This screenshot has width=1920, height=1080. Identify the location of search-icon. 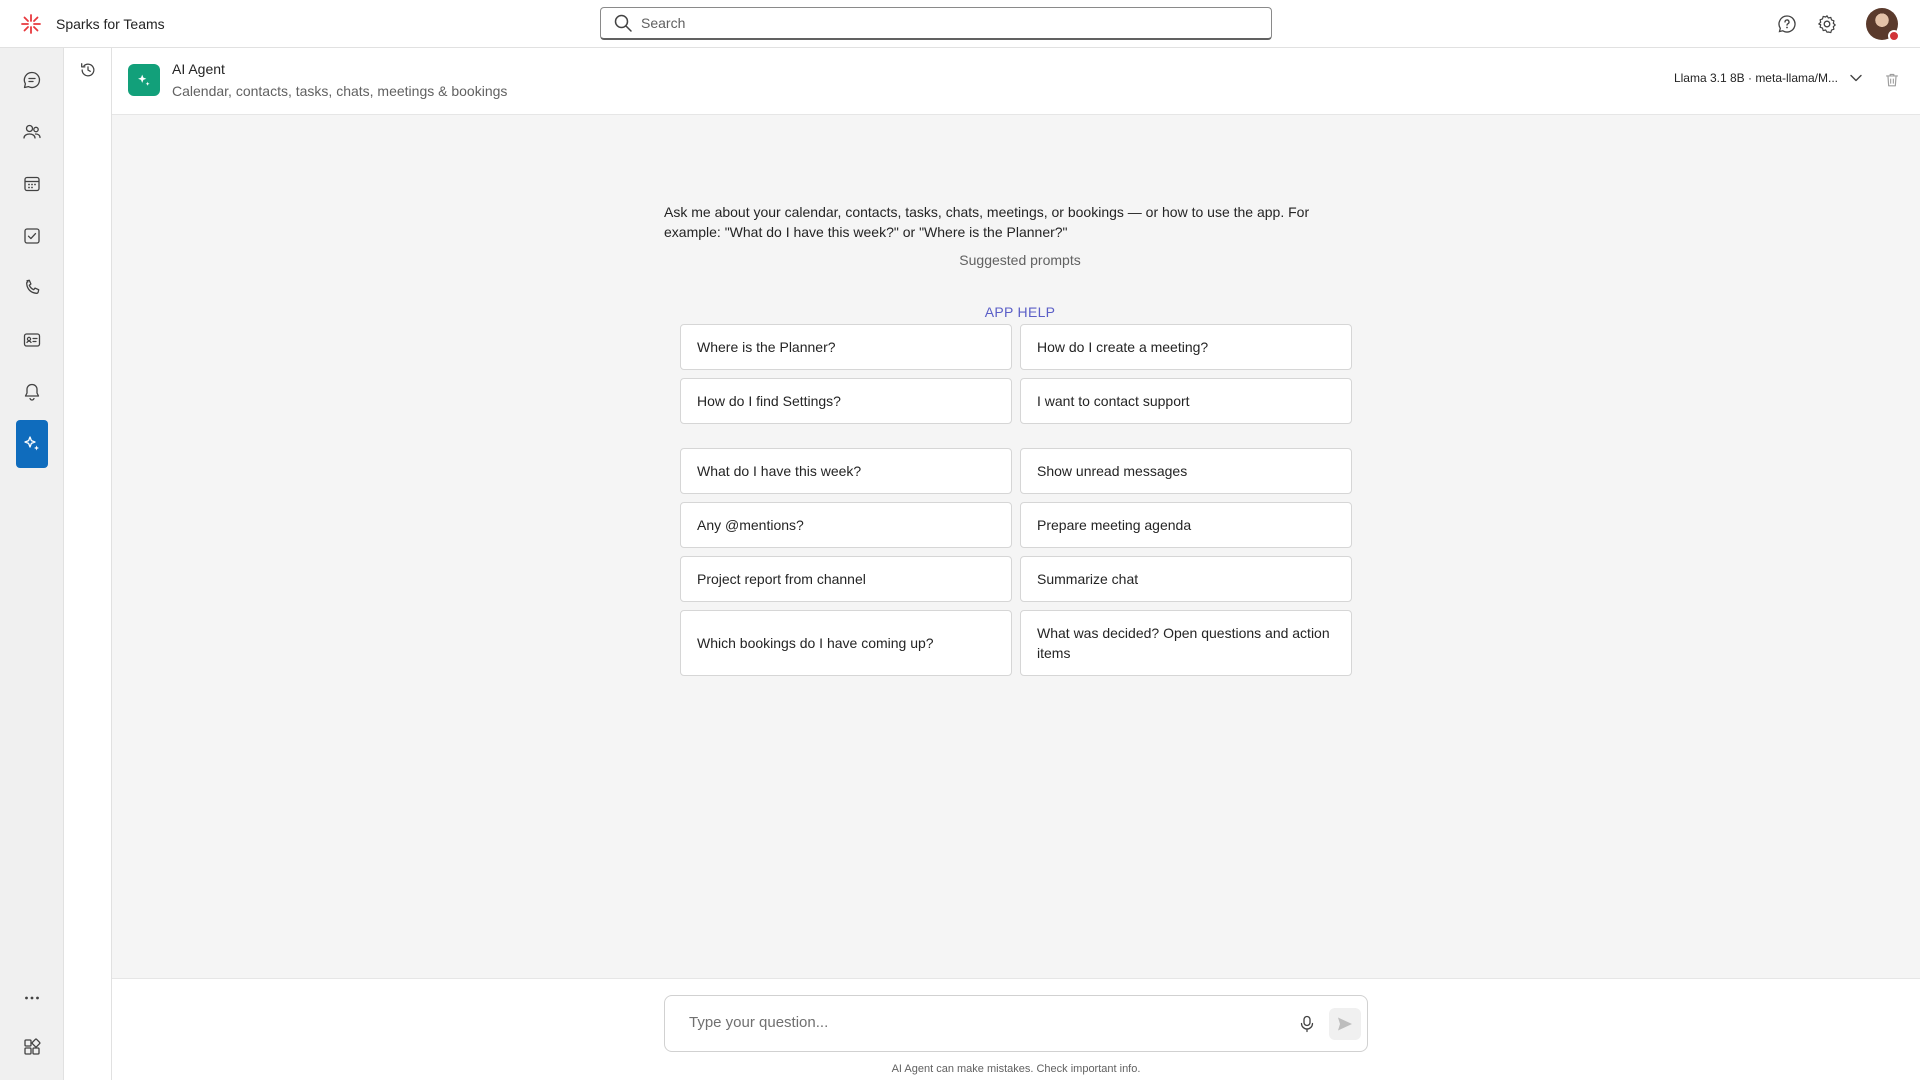
(623, 23).